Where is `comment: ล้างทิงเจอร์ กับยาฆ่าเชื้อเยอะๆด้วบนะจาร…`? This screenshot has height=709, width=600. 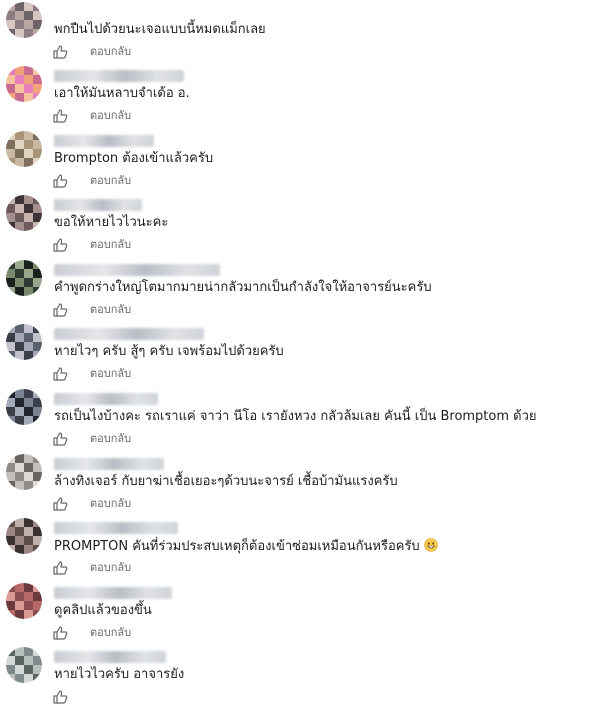 comment: ล้างทิงเจอร์ กับยาฆ่าเชื้อเยอะๆด้วบนะจาร… is located at coordinates (300, 484).